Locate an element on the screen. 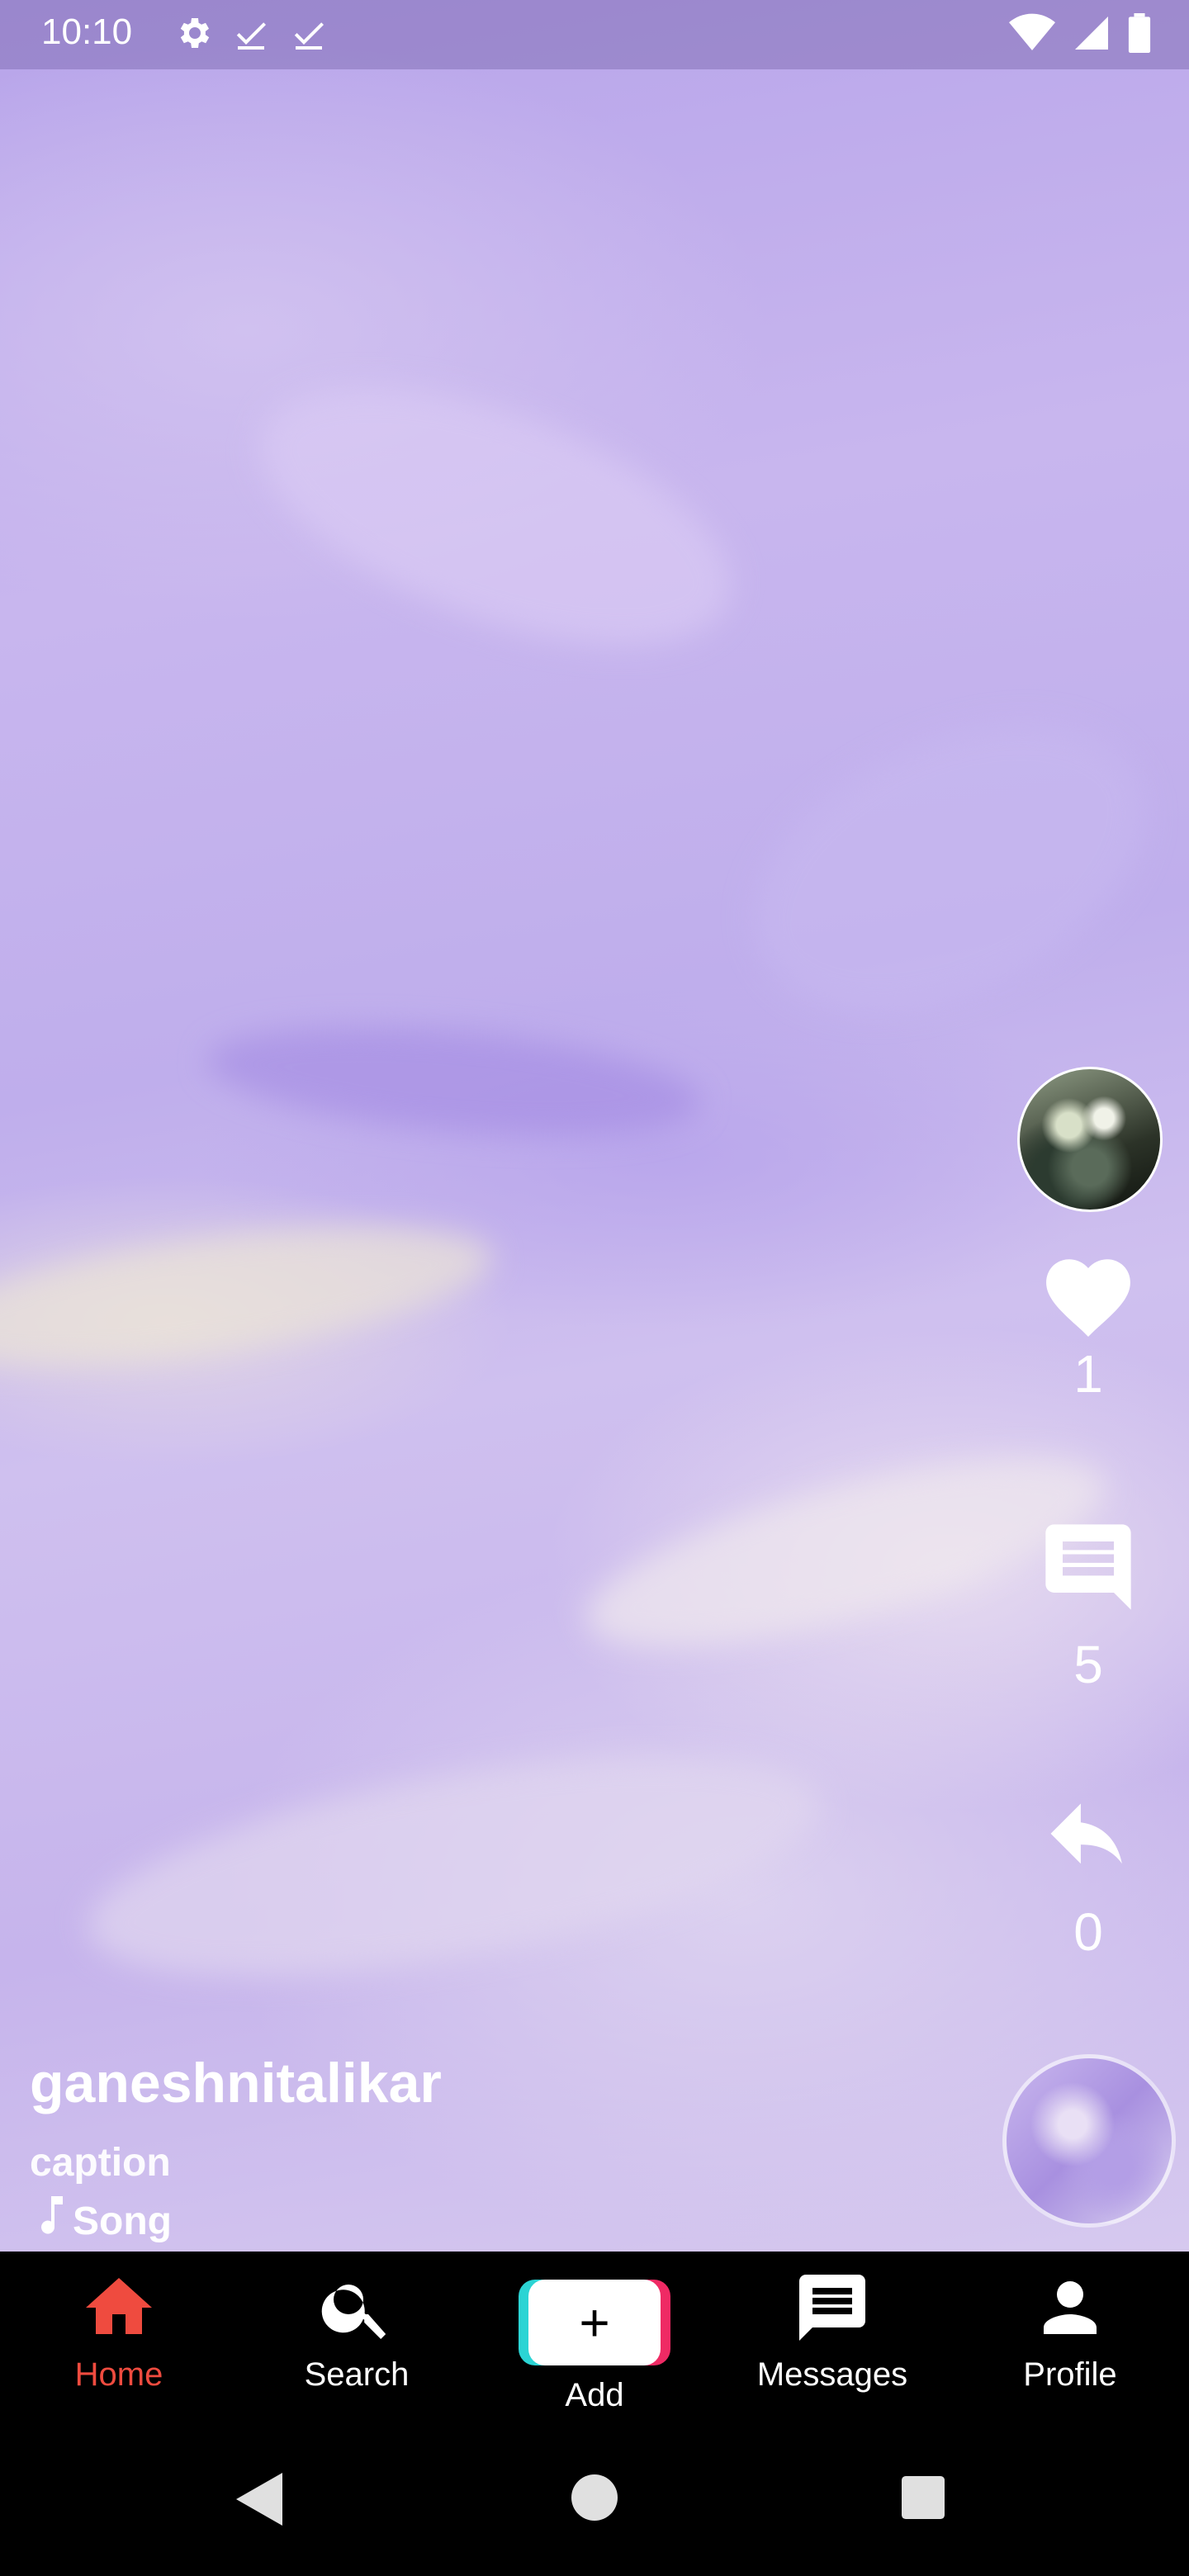  add-button: + is located at coordinates (594, 2322).